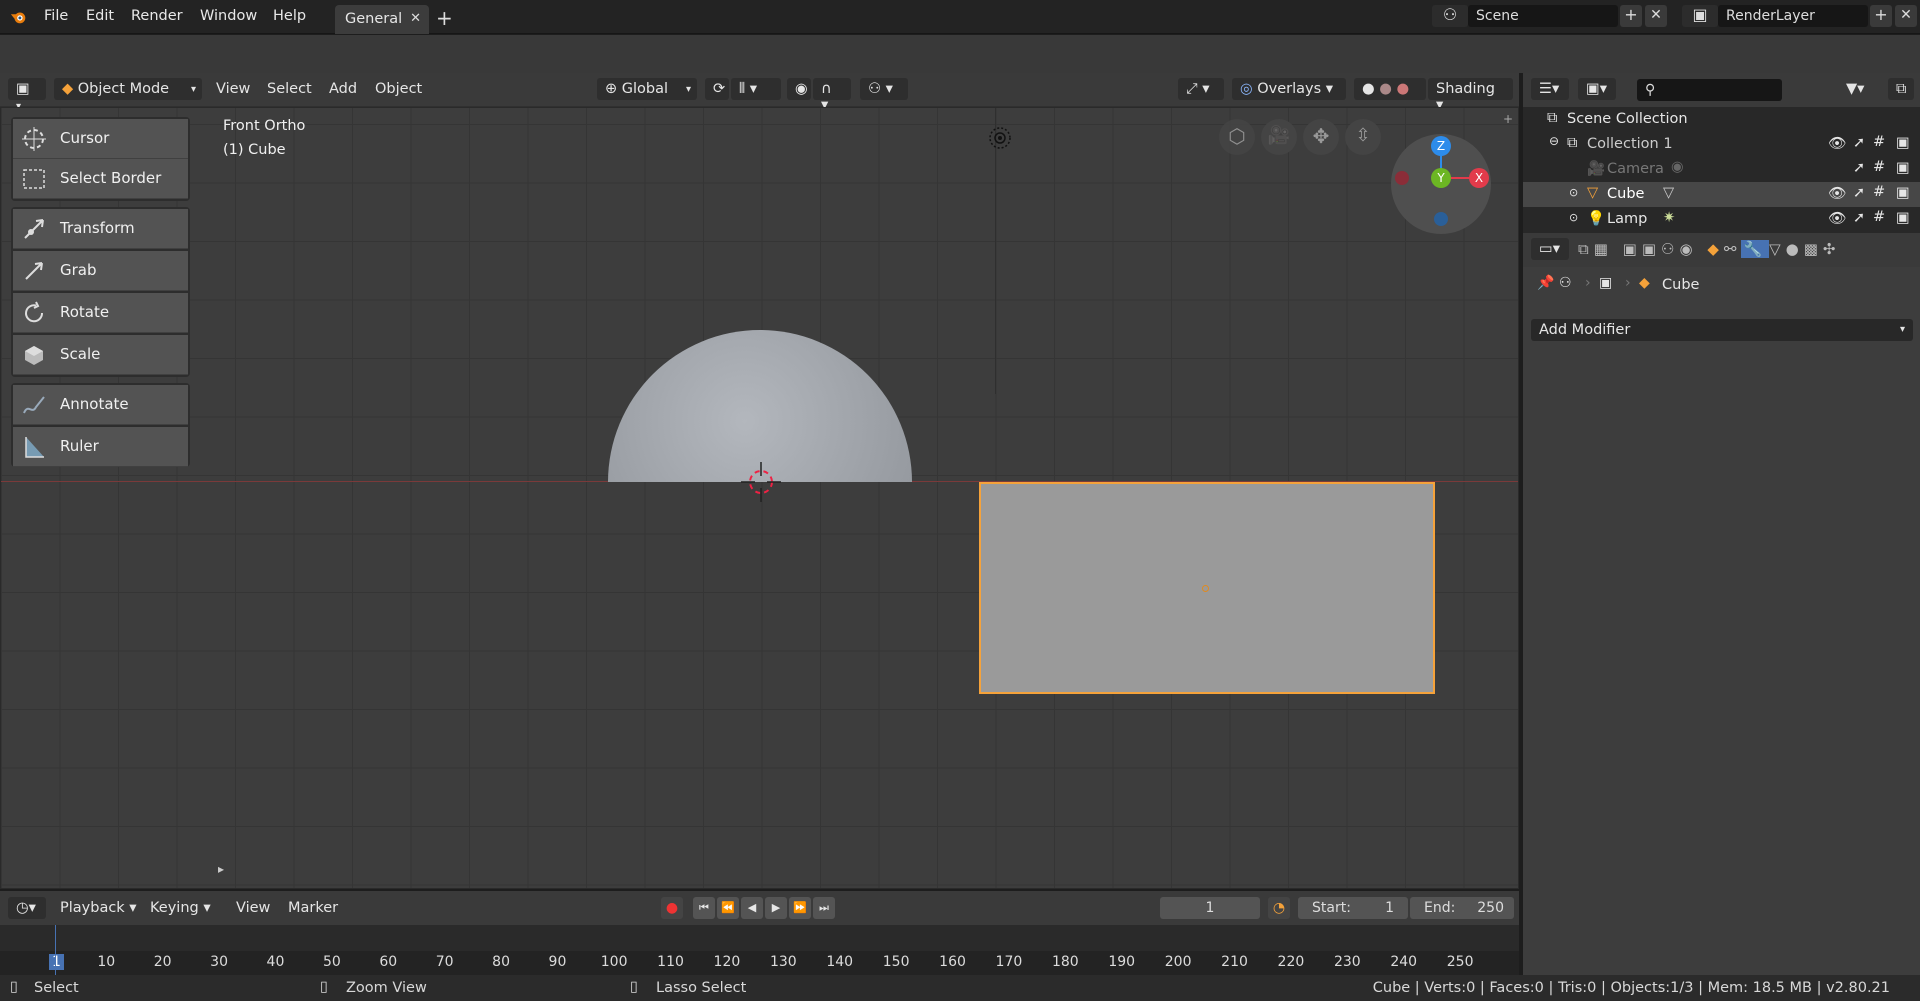 The image size is (1920, 1001). Describe the element at coordinates (1363, 137) in the screenshot. I see `zoom-view-icon: ⇳` at that location.